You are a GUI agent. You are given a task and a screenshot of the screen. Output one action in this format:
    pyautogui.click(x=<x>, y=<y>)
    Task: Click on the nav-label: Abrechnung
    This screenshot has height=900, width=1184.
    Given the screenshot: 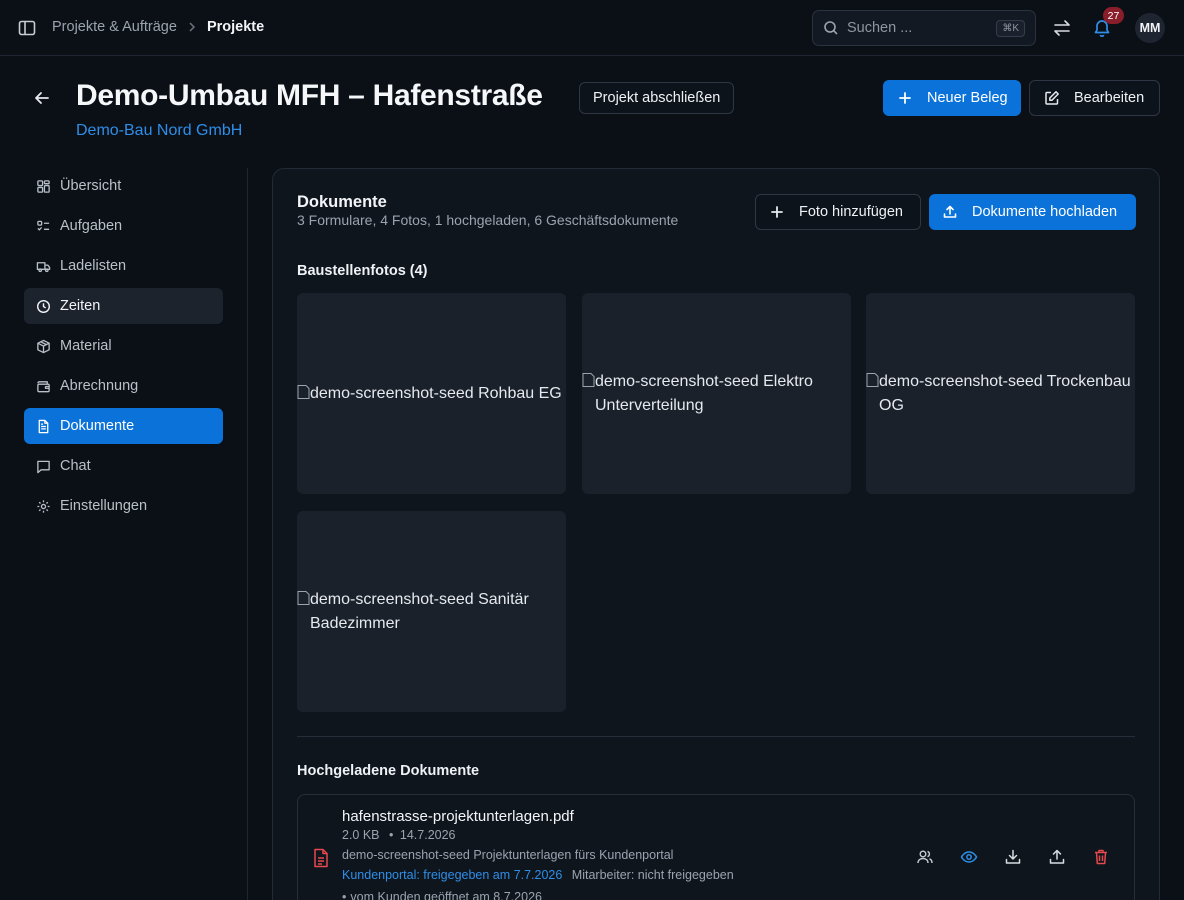 What is the action you would take?
    pyautogui.click(x=99, y=386)
    